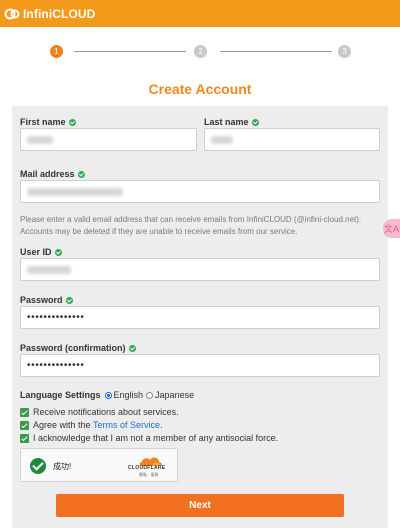 The width and height of the screenshot is (400, 528). I want to click on radio-selected-icon, so click(108, 395).